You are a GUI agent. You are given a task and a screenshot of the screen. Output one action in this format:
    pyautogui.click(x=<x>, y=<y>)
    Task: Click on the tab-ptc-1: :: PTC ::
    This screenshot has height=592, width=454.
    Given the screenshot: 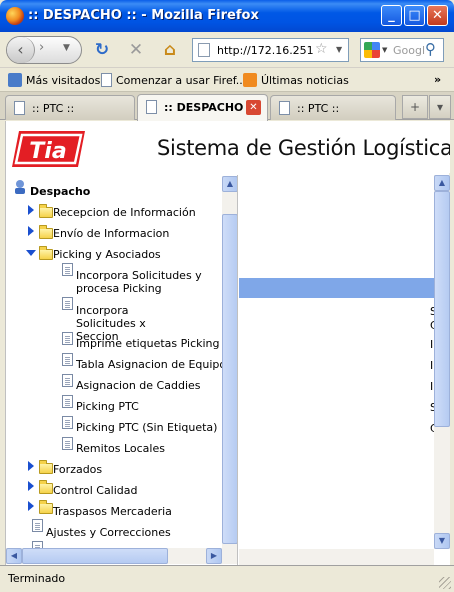 What is the action you would take?
    pyautogui.click(x=70, y=107)
    